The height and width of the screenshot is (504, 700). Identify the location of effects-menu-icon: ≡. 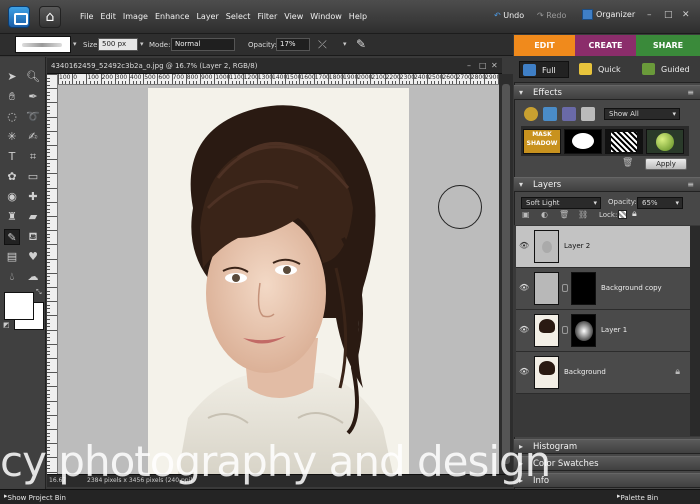
(690, 93).